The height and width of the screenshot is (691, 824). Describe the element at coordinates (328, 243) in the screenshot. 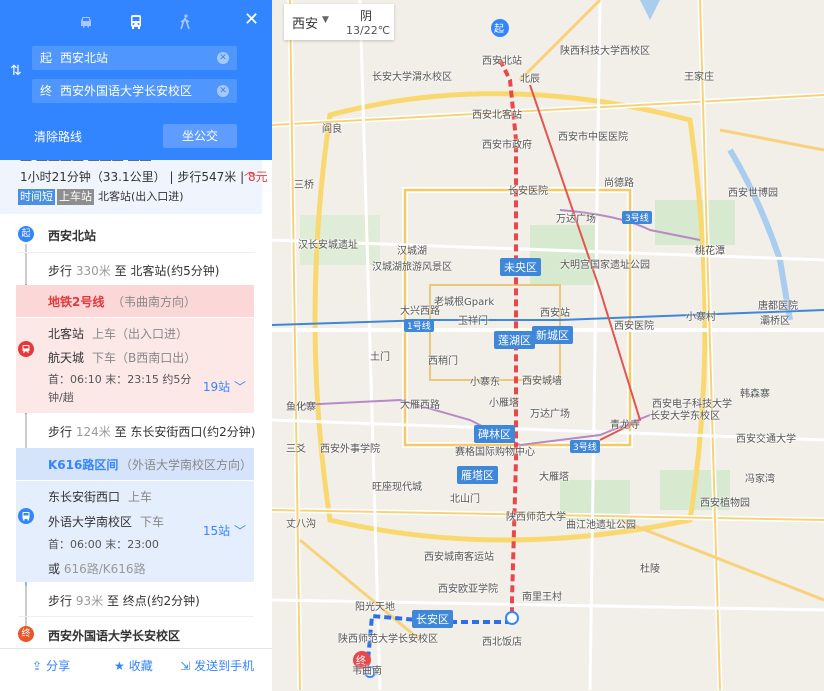

I see `map-poi-label: 汉长安城遗址` at that location.